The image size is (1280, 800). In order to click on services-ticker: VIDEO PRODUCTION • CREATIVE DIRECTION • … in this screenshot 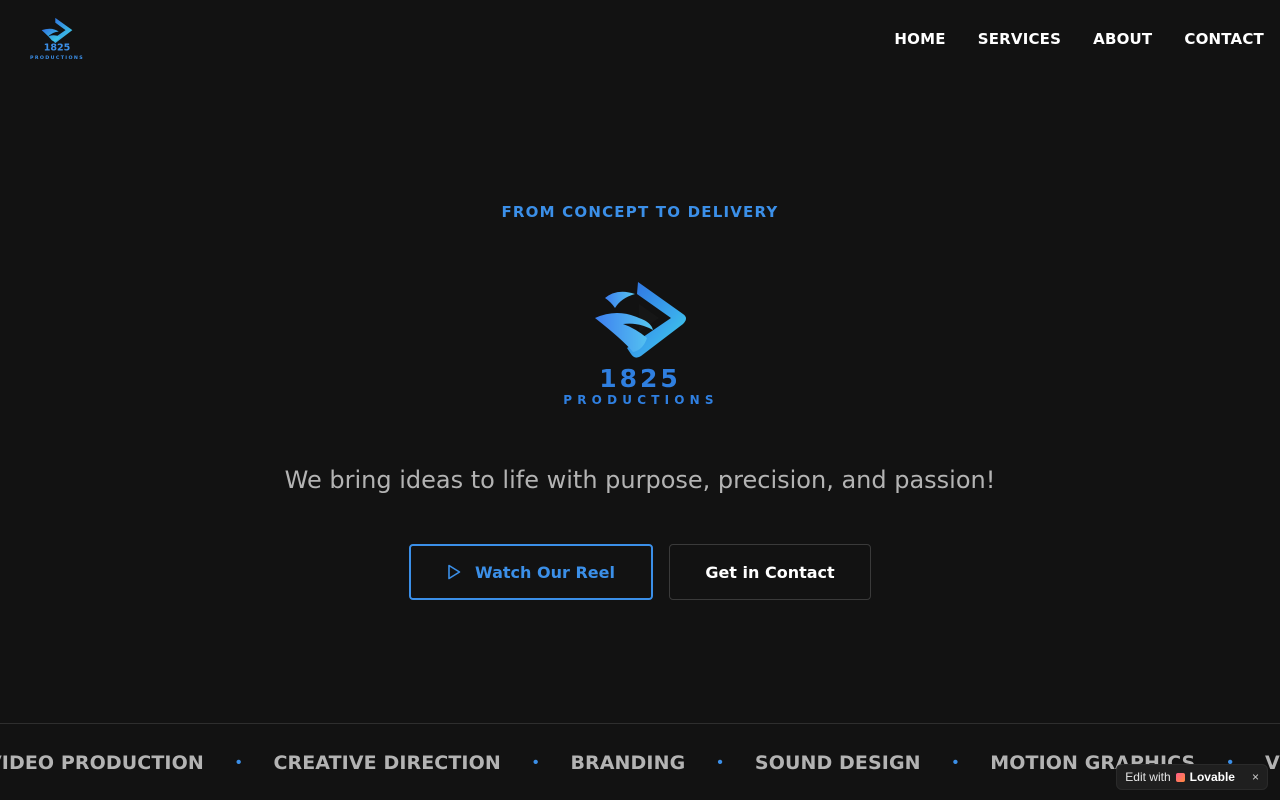, I will do `click(640, 761)`.